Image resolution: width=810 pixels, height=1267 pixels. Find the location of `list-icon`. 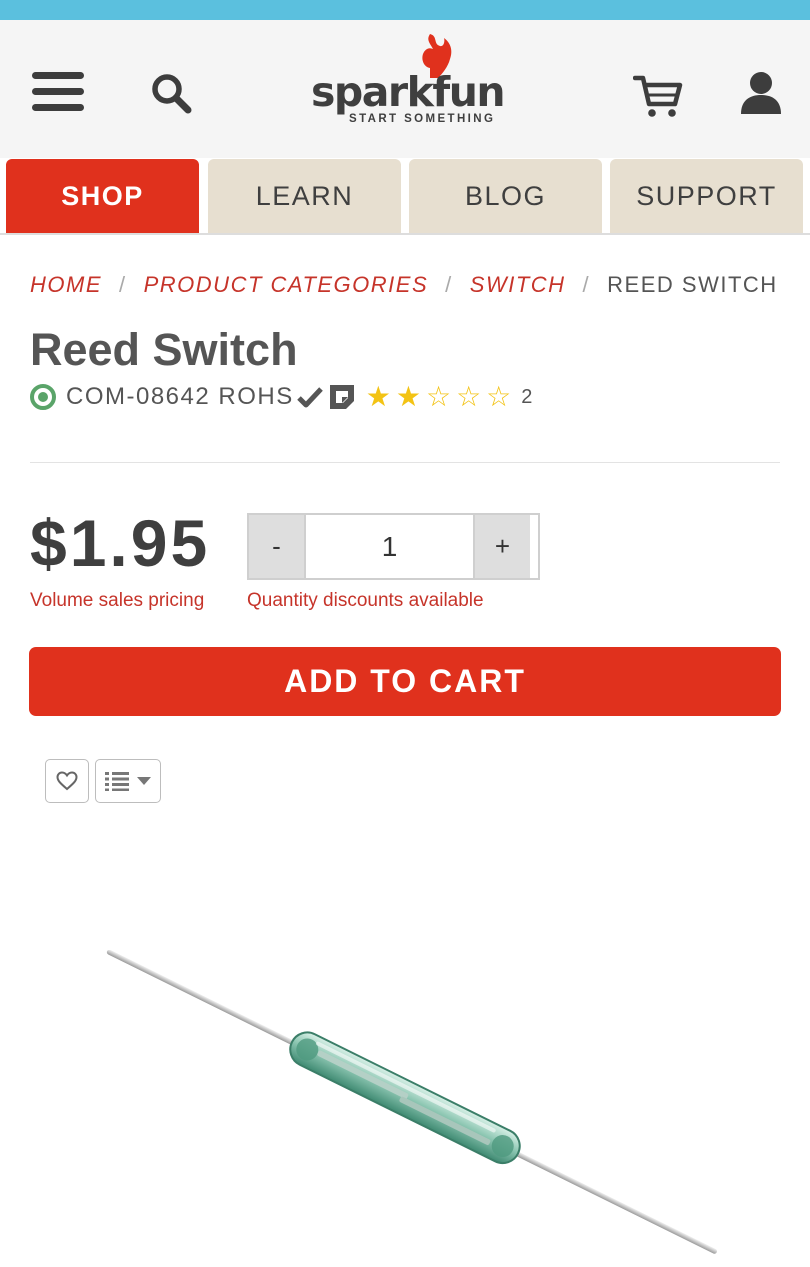

list-icon is located at coordinates (117, 781).